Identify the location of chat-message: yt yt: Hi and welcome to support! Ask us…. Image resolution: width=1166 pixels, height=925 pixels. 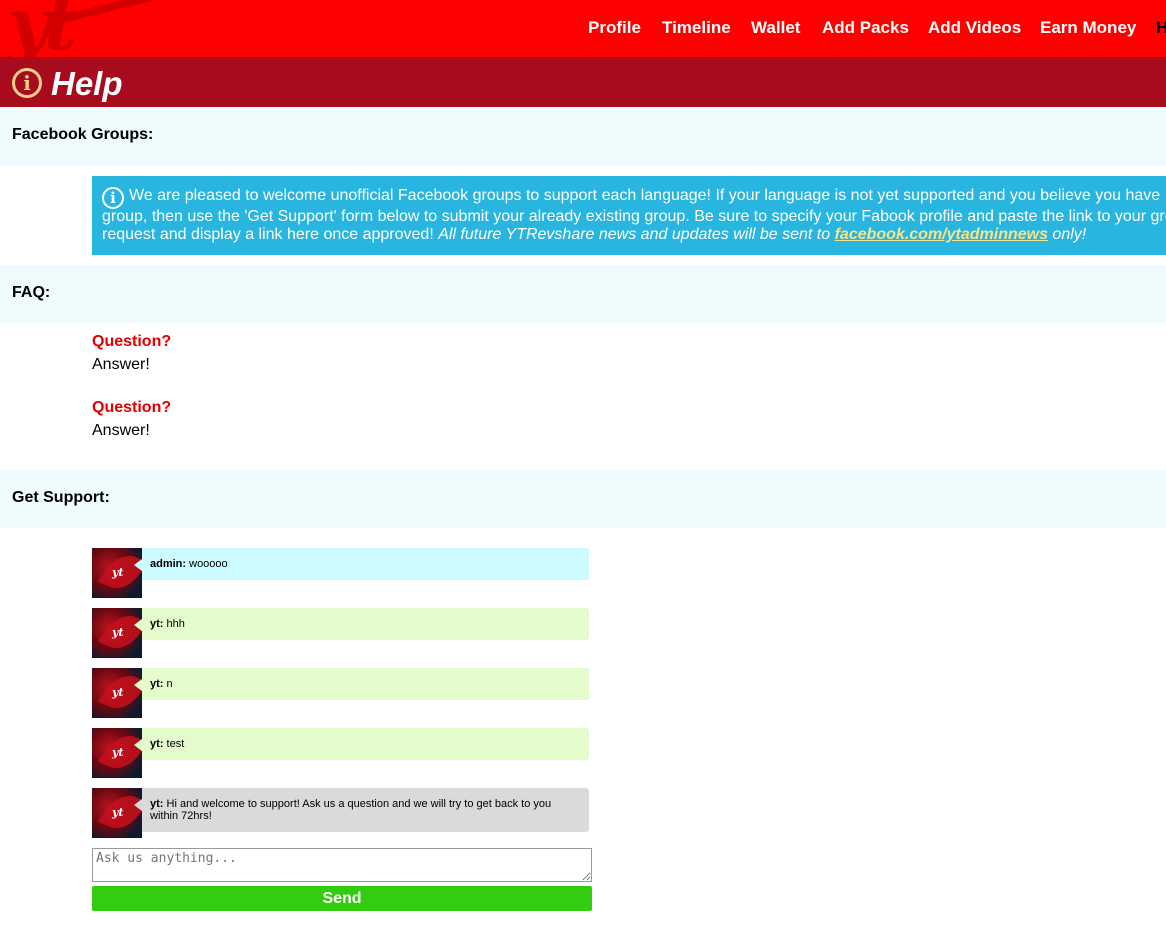
(340, 813).